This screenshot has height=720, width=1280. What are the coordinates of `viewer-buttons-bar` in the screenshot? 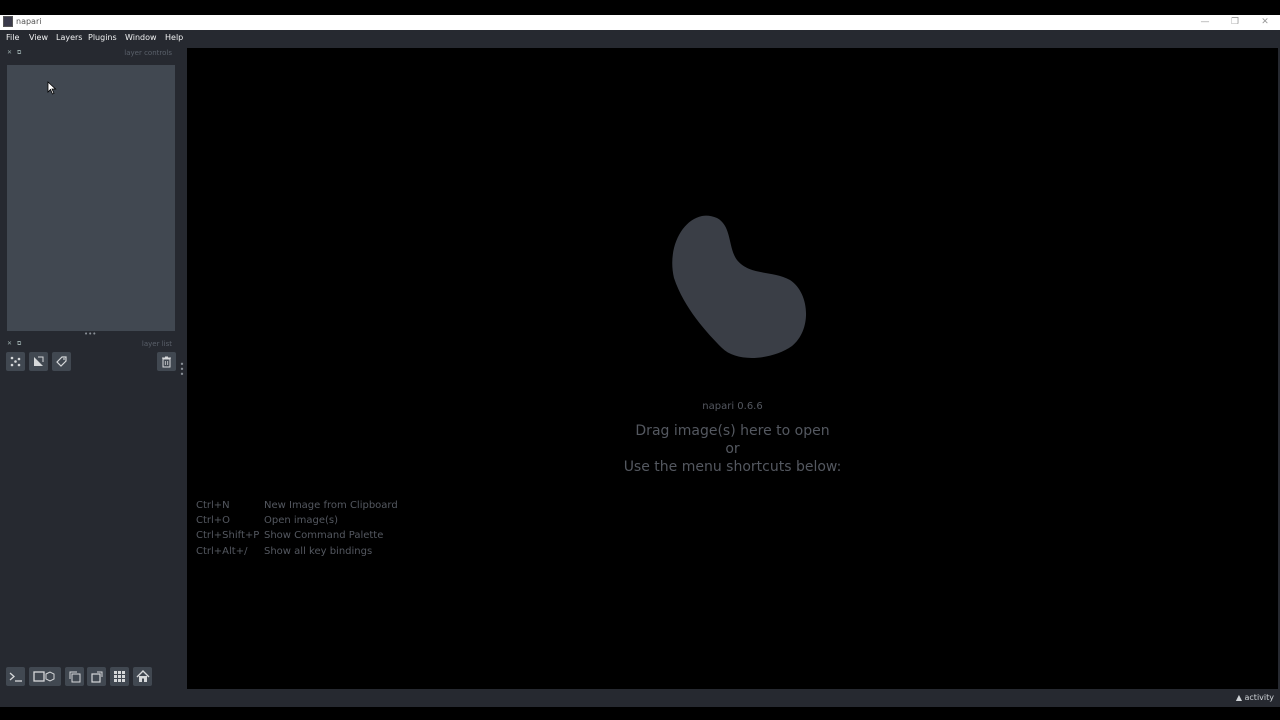 It's located at (93, 678).